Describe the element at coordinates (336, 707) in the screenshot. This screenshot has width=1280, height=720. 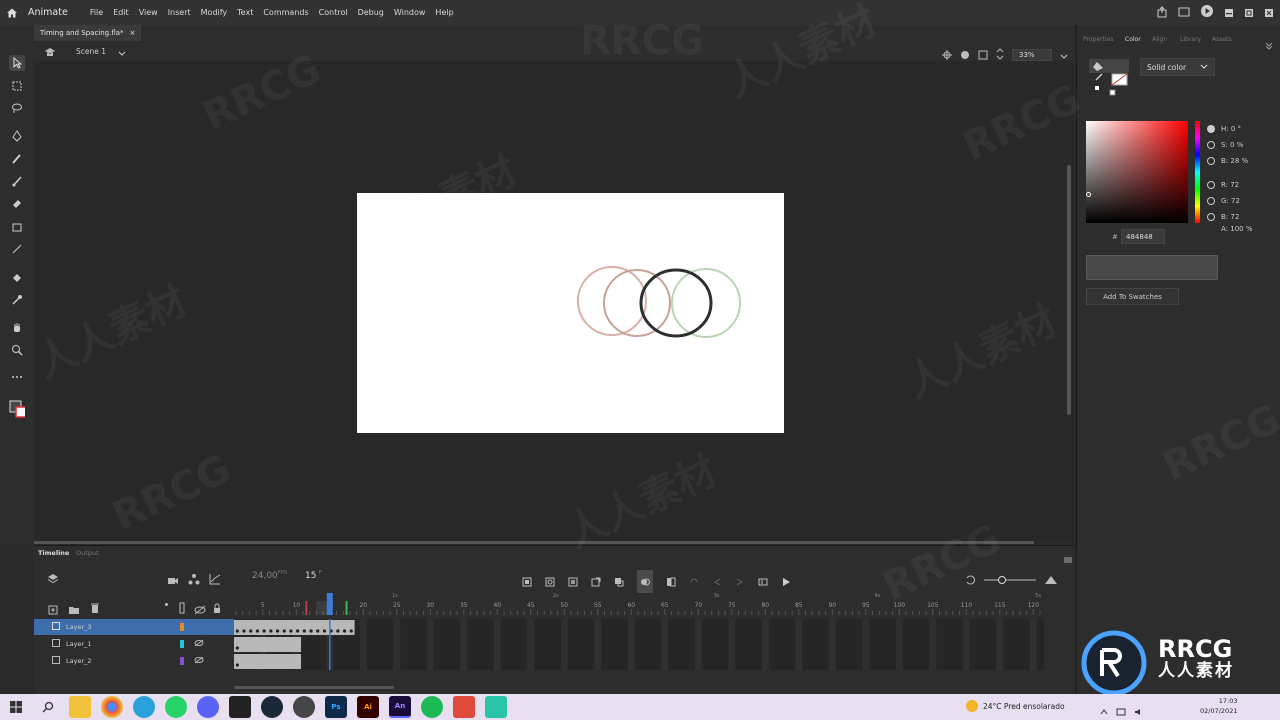
I see `photoshop-icon: Ps` at that location.